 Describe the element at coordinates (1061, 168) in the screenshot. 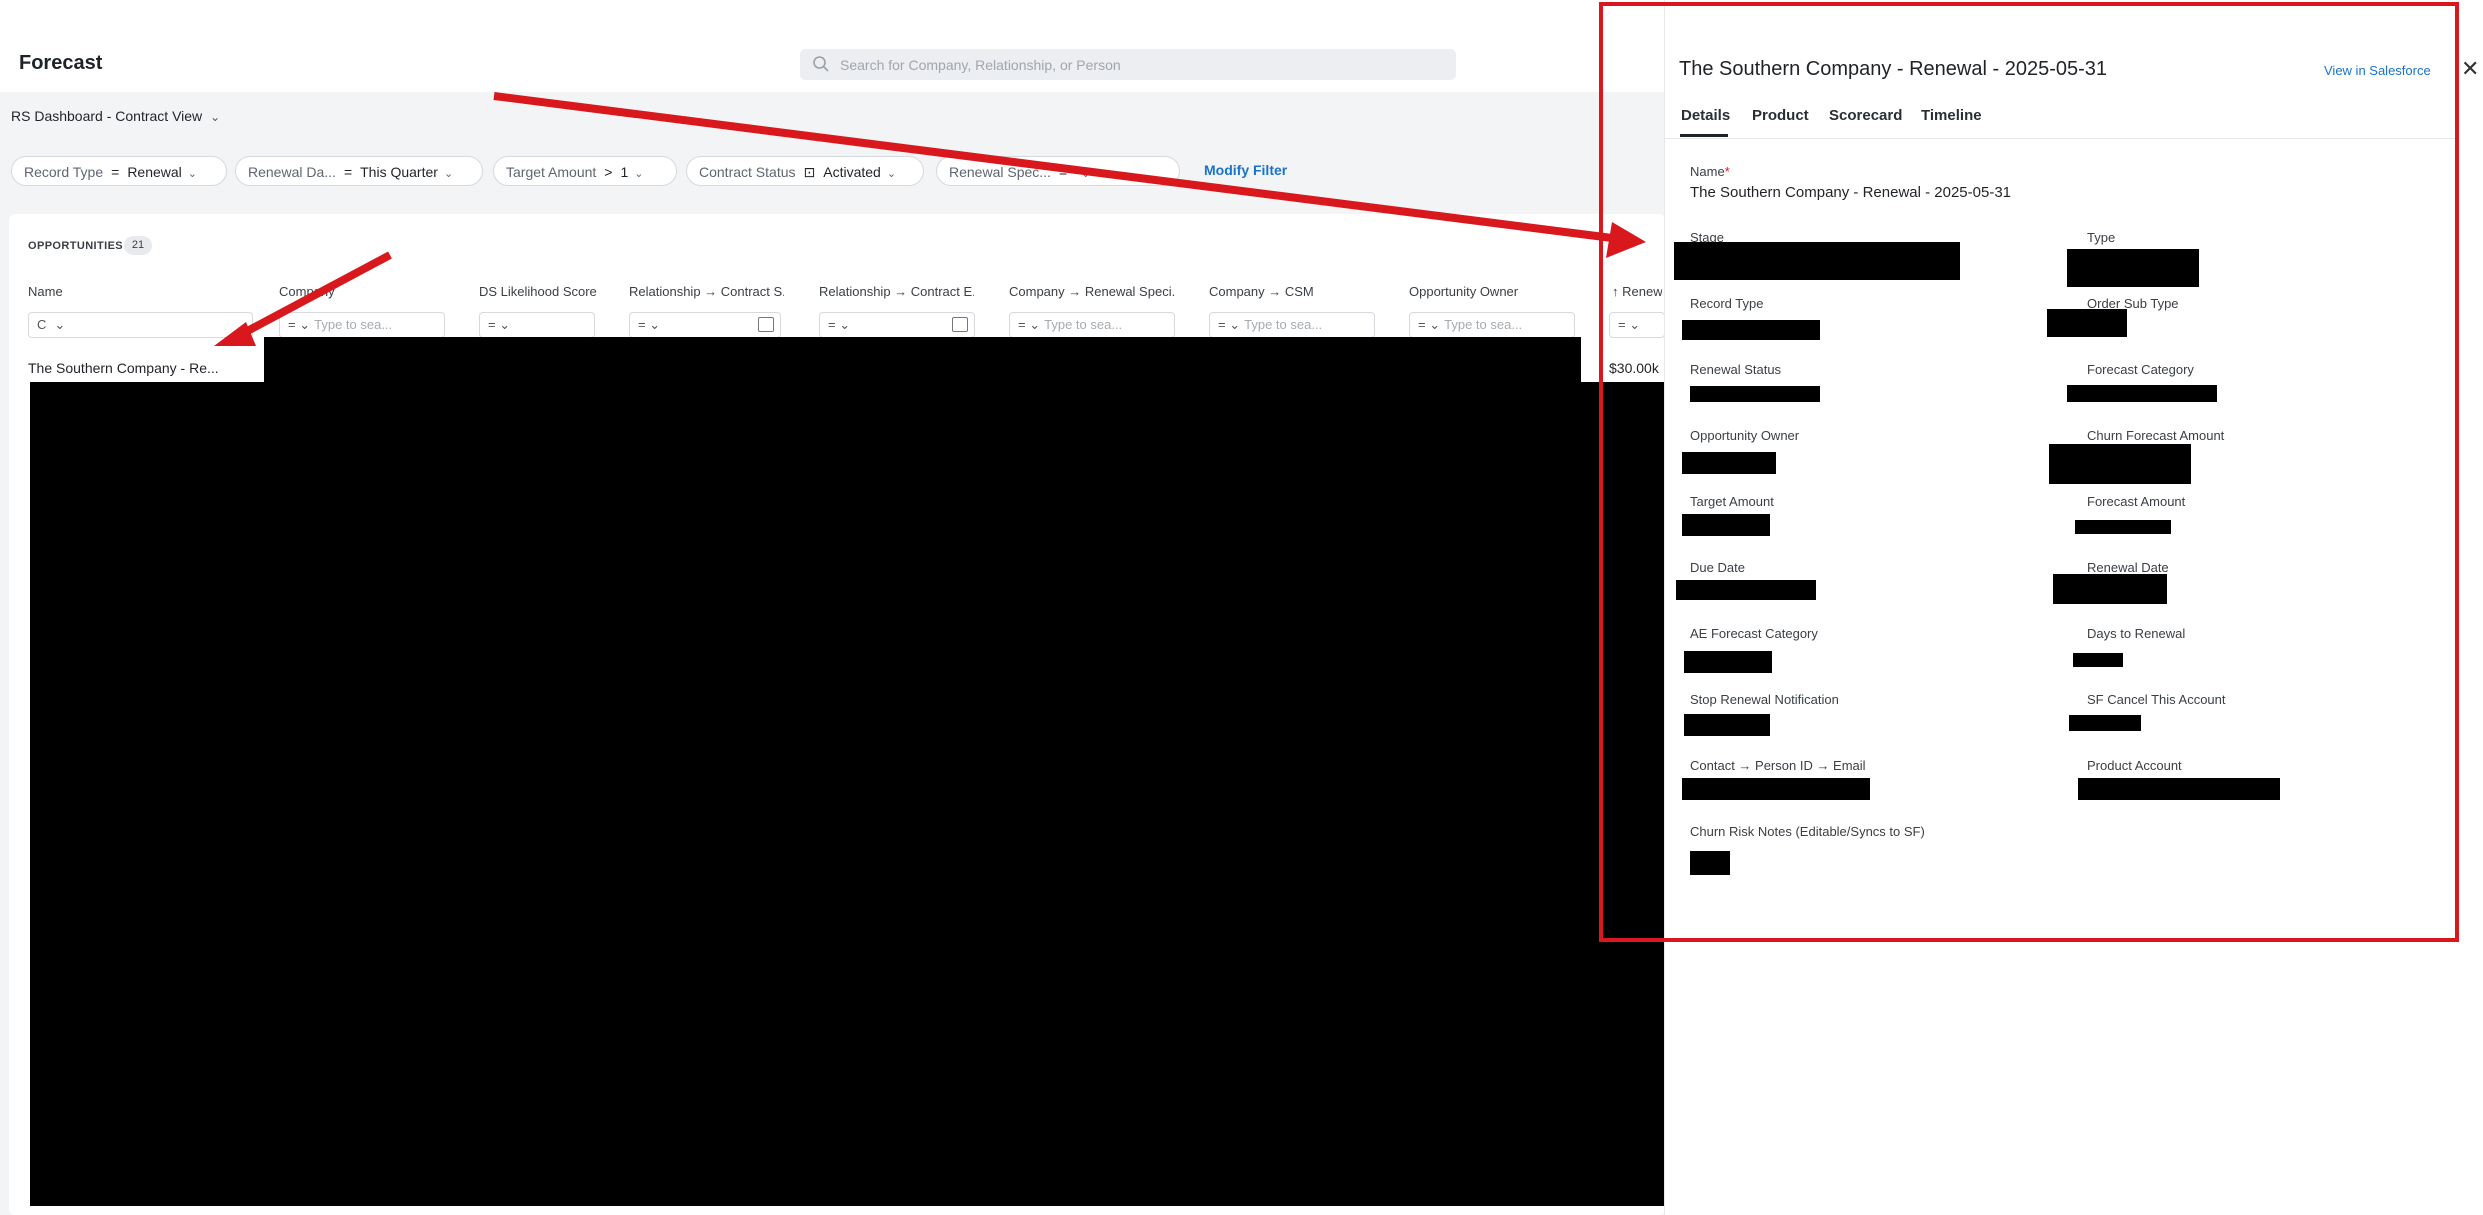

I see `annotation-arrow-to-panel` at that location.